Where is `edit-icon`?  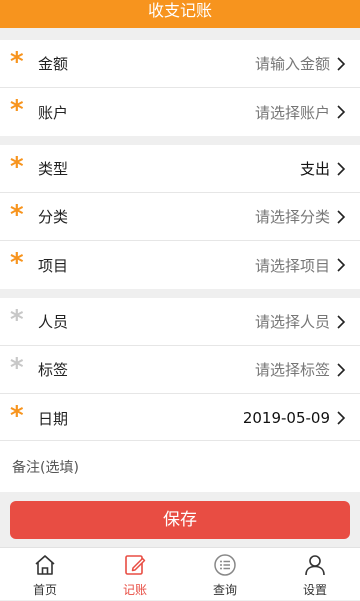
edit-icon is located at coordinates (135, 565).